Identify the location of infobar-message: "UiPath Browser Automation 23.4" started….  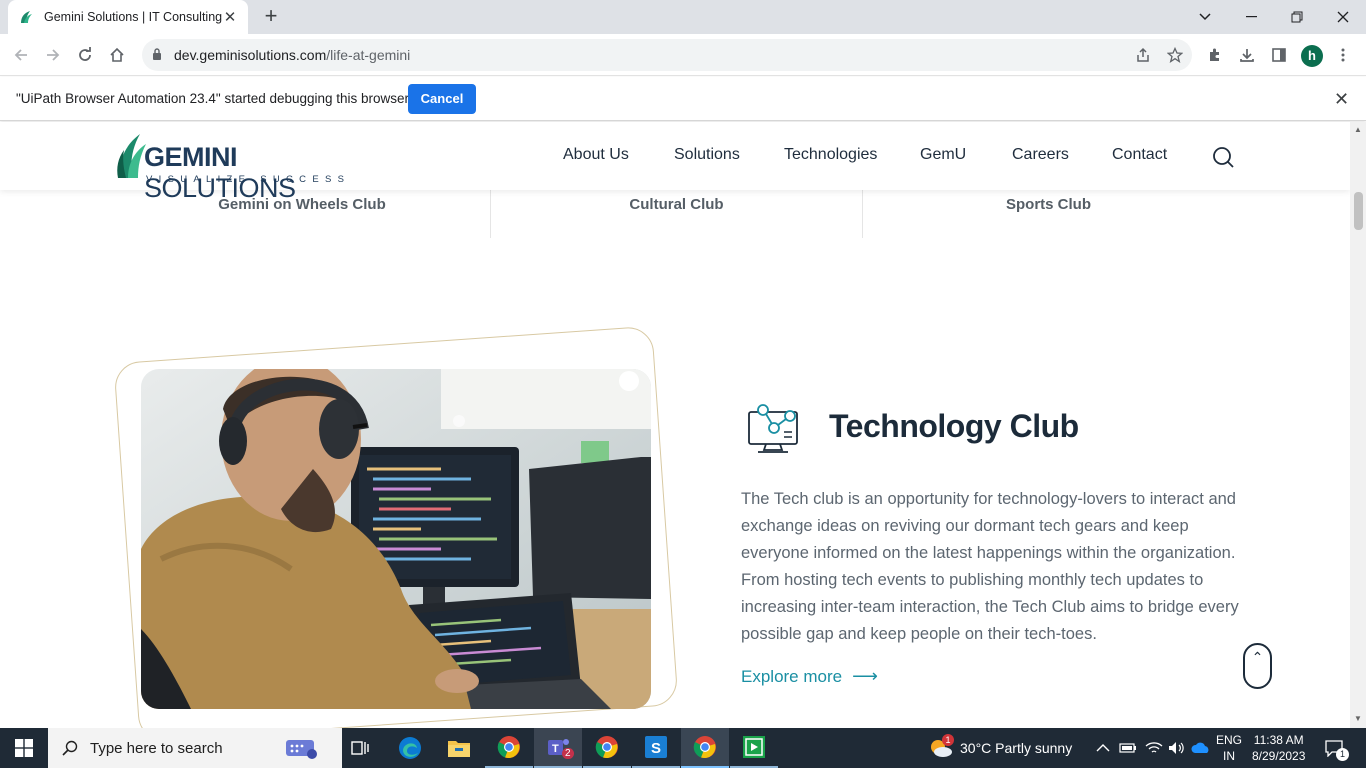
(213, 98).